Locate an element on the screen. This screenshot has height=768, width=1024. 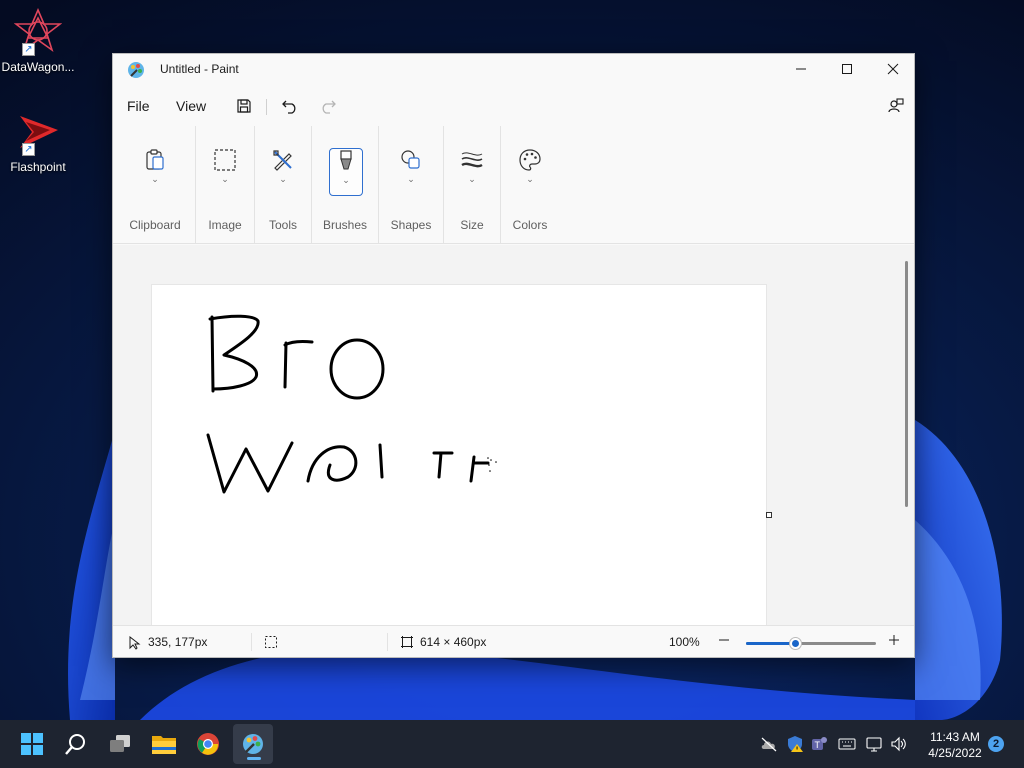
file-explorer-button is located at coordinates (164, 744).